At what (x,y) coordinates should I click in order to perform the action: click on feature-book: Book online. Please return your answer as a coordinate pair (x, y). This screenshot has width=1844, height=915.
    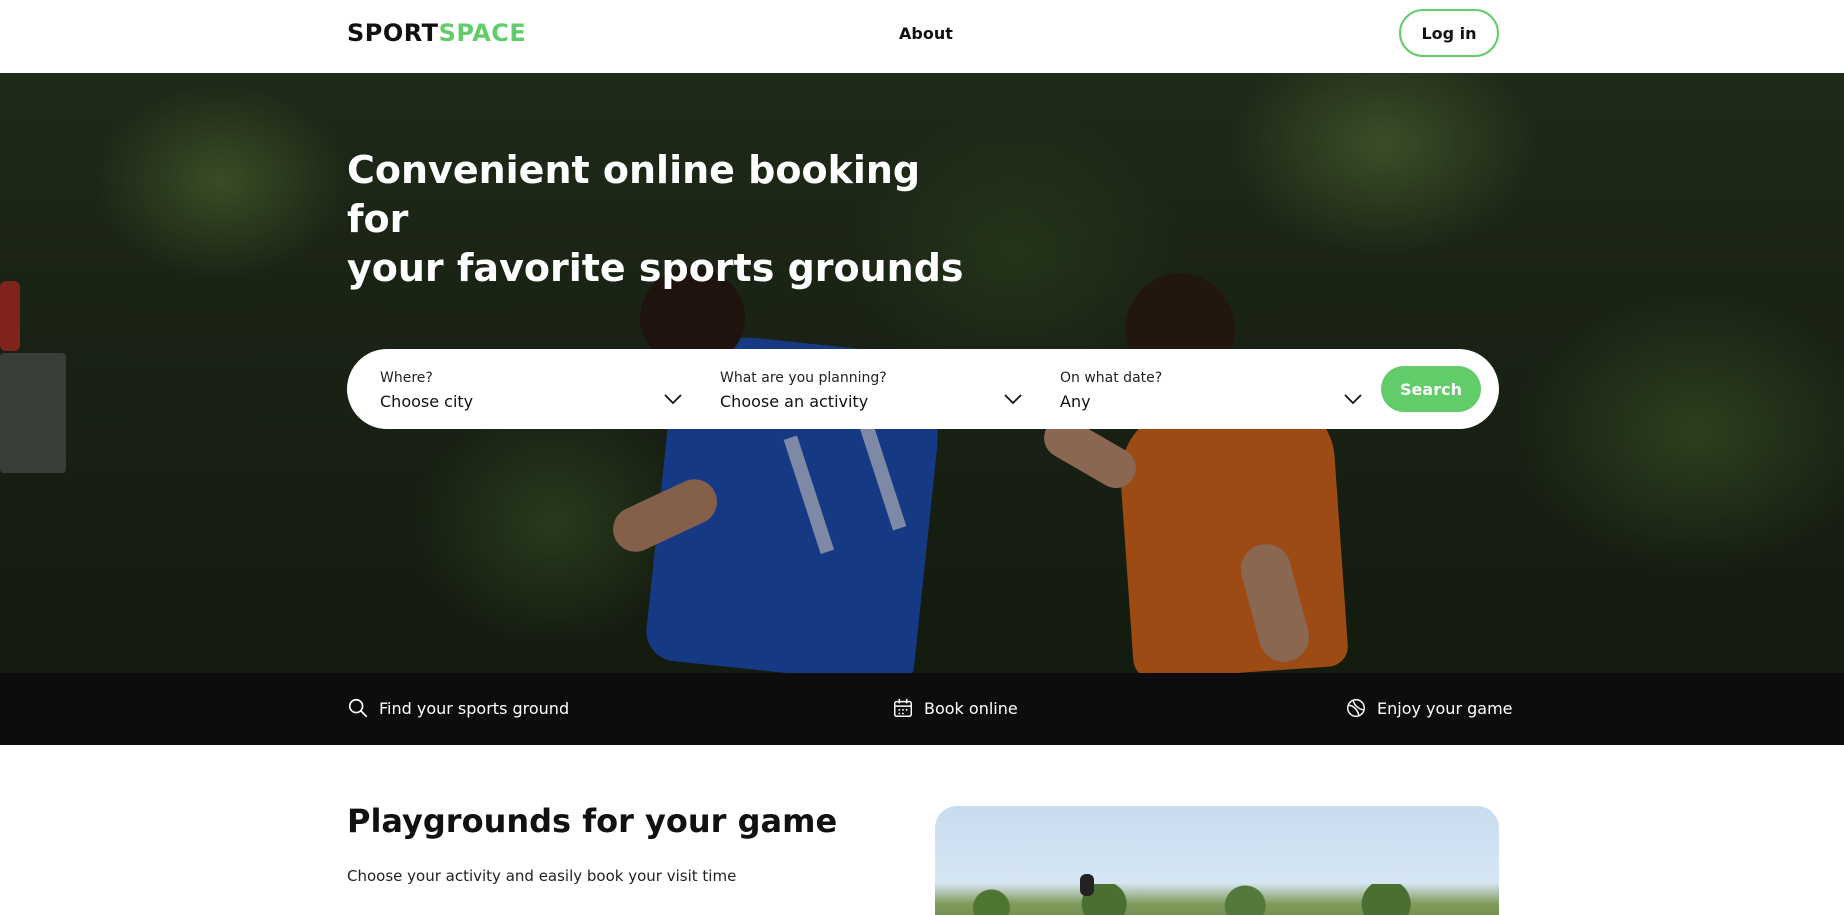
    Looking at the image, I should click on (955, 708).